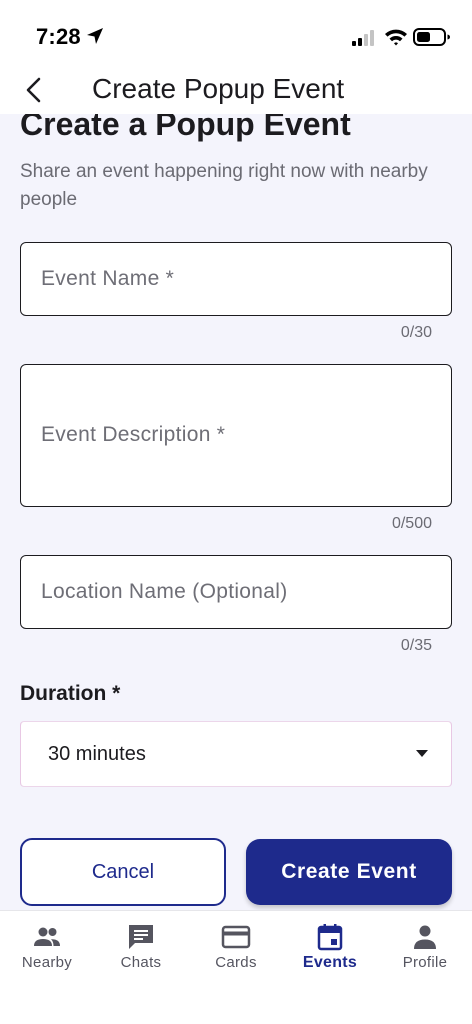 The width and height of the screenshot is (472, 1024). I want to click on nav-item-profile: Profile, so click(425, 946).